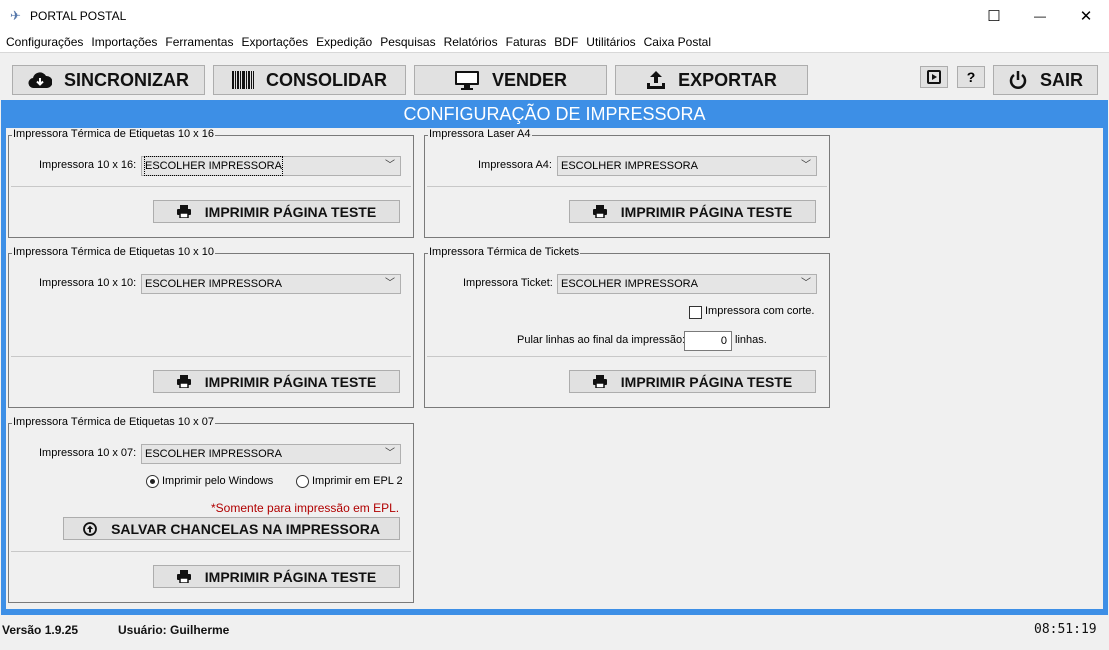 Image resolution: width=1109 pixels, height=650 pixels. Describe the element at coordinates (480, 134) in the screenshot. I see `group-a4-title: Impressora Laser A4` at that location.